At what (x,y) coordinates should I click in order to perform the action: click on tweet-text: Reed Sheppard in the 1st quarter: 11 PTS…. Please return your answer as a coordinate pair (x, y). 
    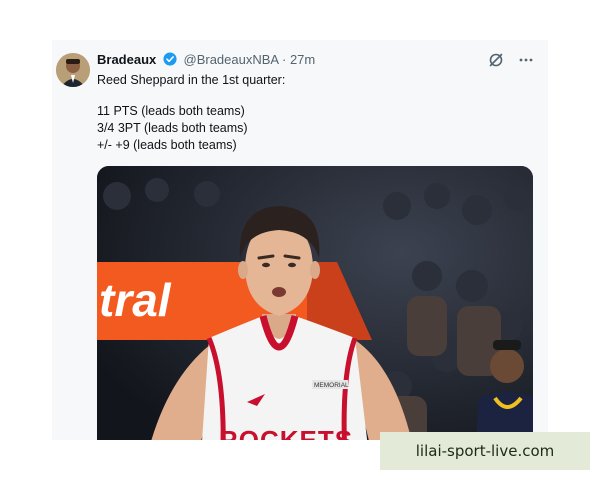
    Looking at the image, I should click on (191, 113).